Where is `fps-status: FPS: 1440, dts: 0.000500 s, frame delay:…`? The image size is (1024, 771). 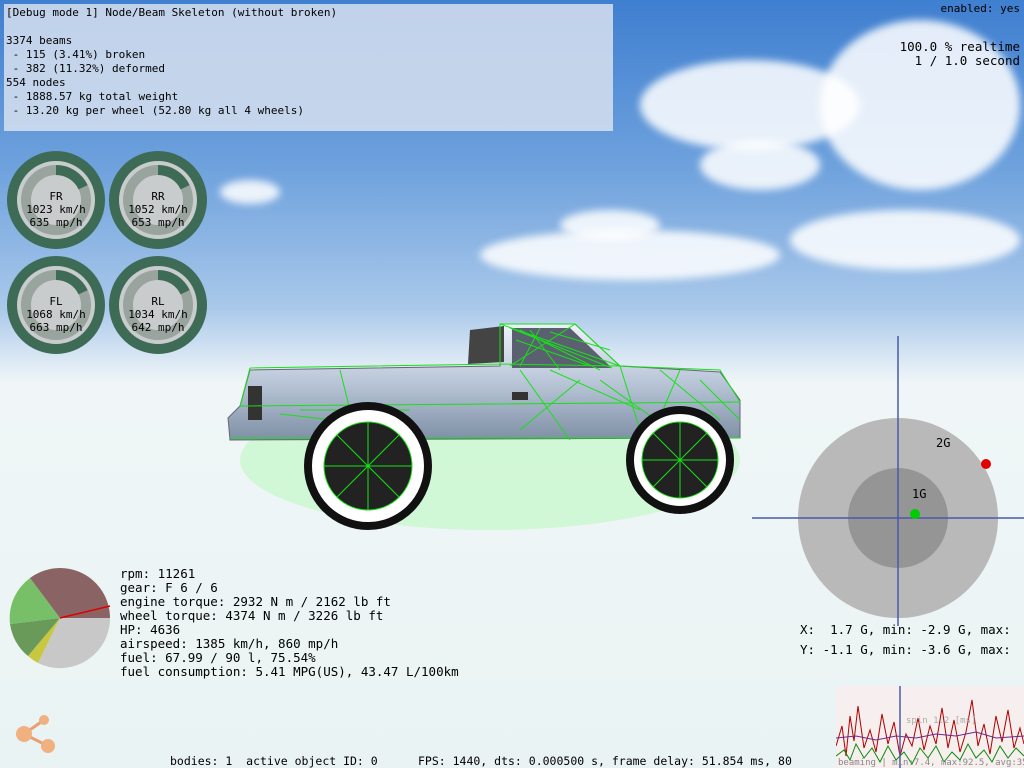 fps-status: FPS: 1440, dts: 0.000500 s, frame delay:… is located at coordinates (605, 761).